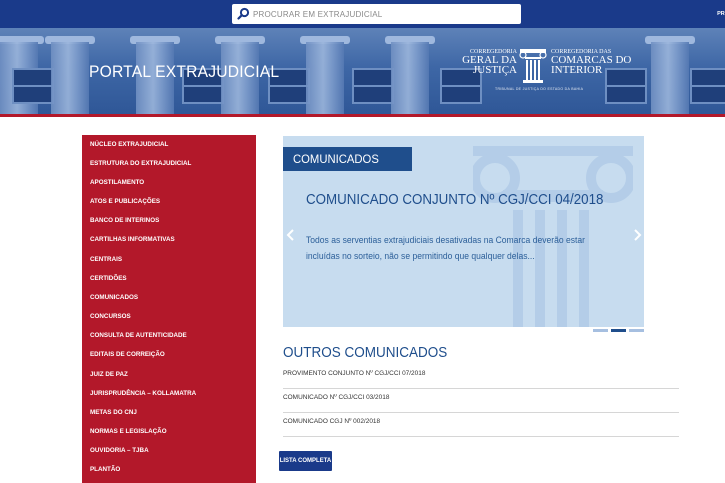 The height and width of the screenshot is (483, 725). What do you see at coordinates (494, 70) in the screenshot?
I see `logo-left-line-2: JUSTIÇA` at bounding box center [494, 70].